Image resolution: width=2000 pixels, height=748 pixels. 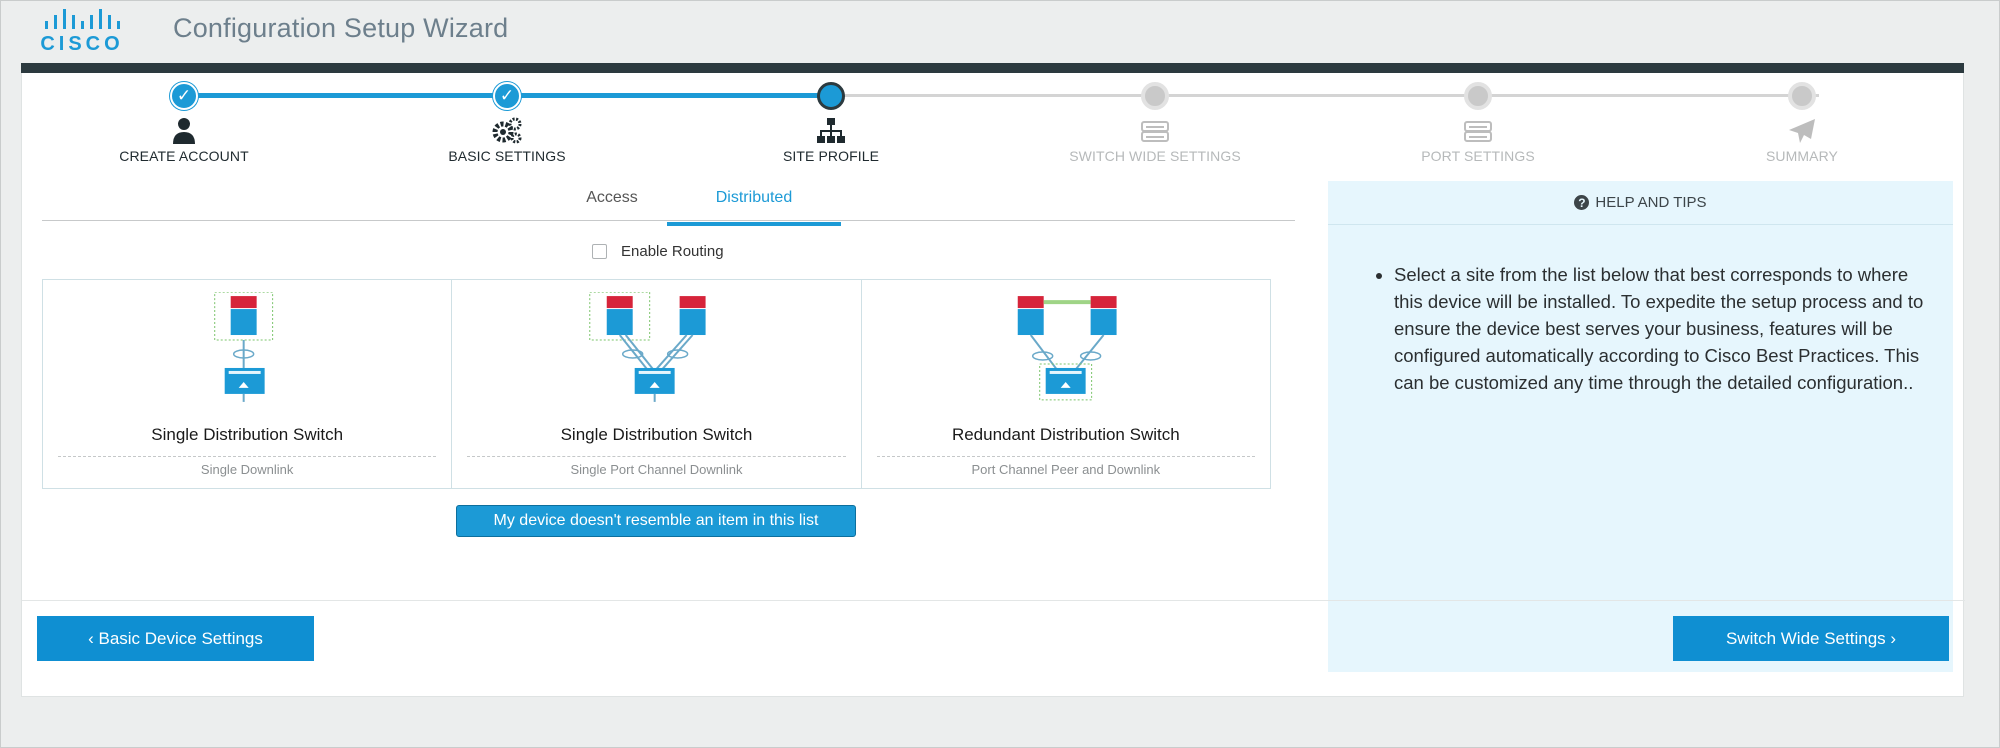 I want to click on tabs-underline, so click(x=668, y=220).